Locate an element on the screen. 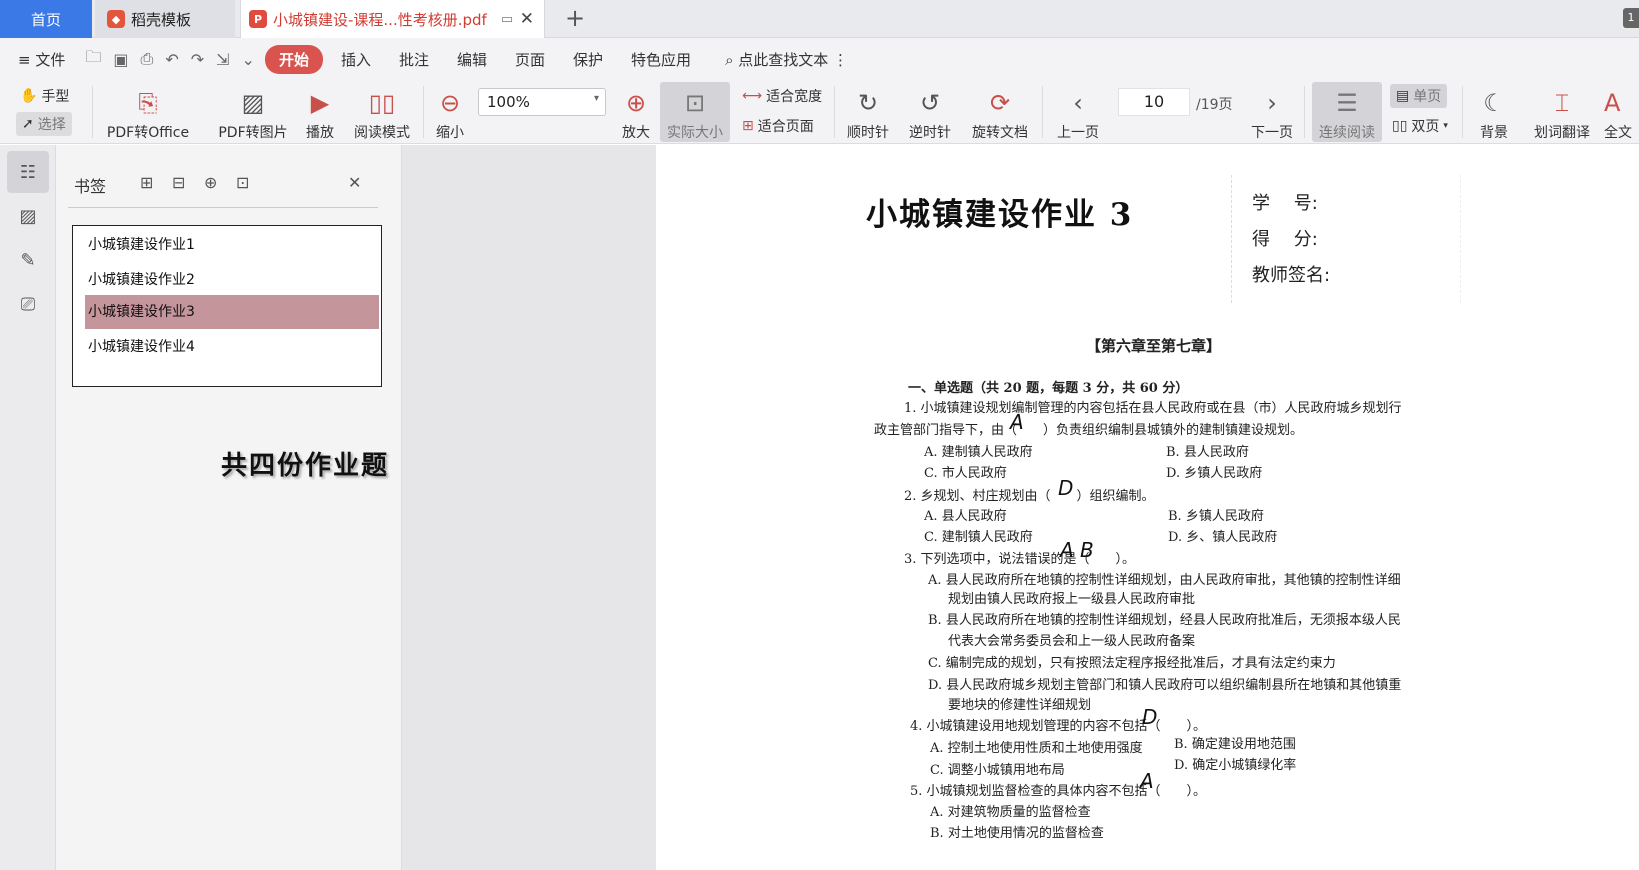 This screenshot has width=1639, height=870. option-text: C. 调整小城镇用地布局 is located at coordinates (997, 770).